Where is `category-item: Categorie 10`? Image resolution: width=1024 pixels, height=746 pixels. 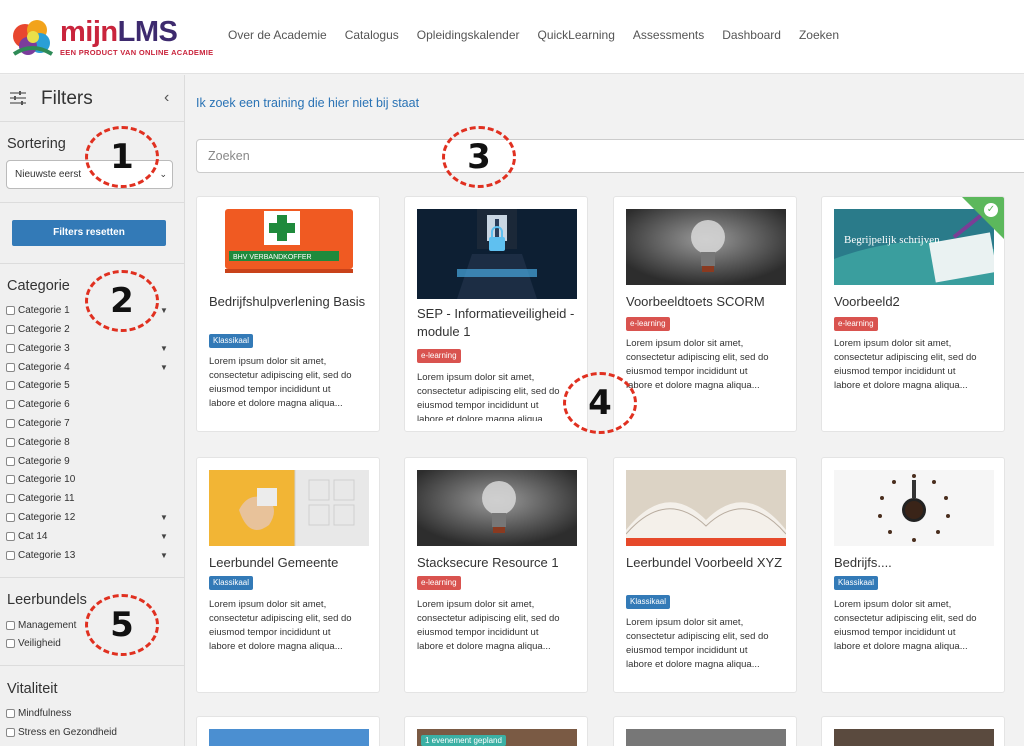 category-item: Categorie 10 is located at coordinates (40, 479).